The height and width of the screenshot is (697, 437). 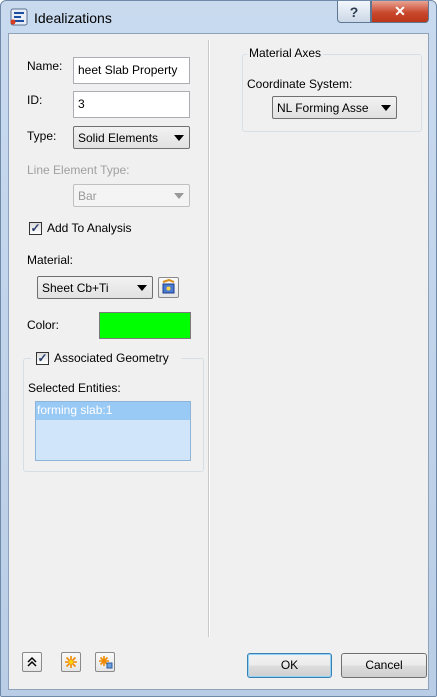 I want to click on name-input: heet Slab Property, so click(x=131, y=70).